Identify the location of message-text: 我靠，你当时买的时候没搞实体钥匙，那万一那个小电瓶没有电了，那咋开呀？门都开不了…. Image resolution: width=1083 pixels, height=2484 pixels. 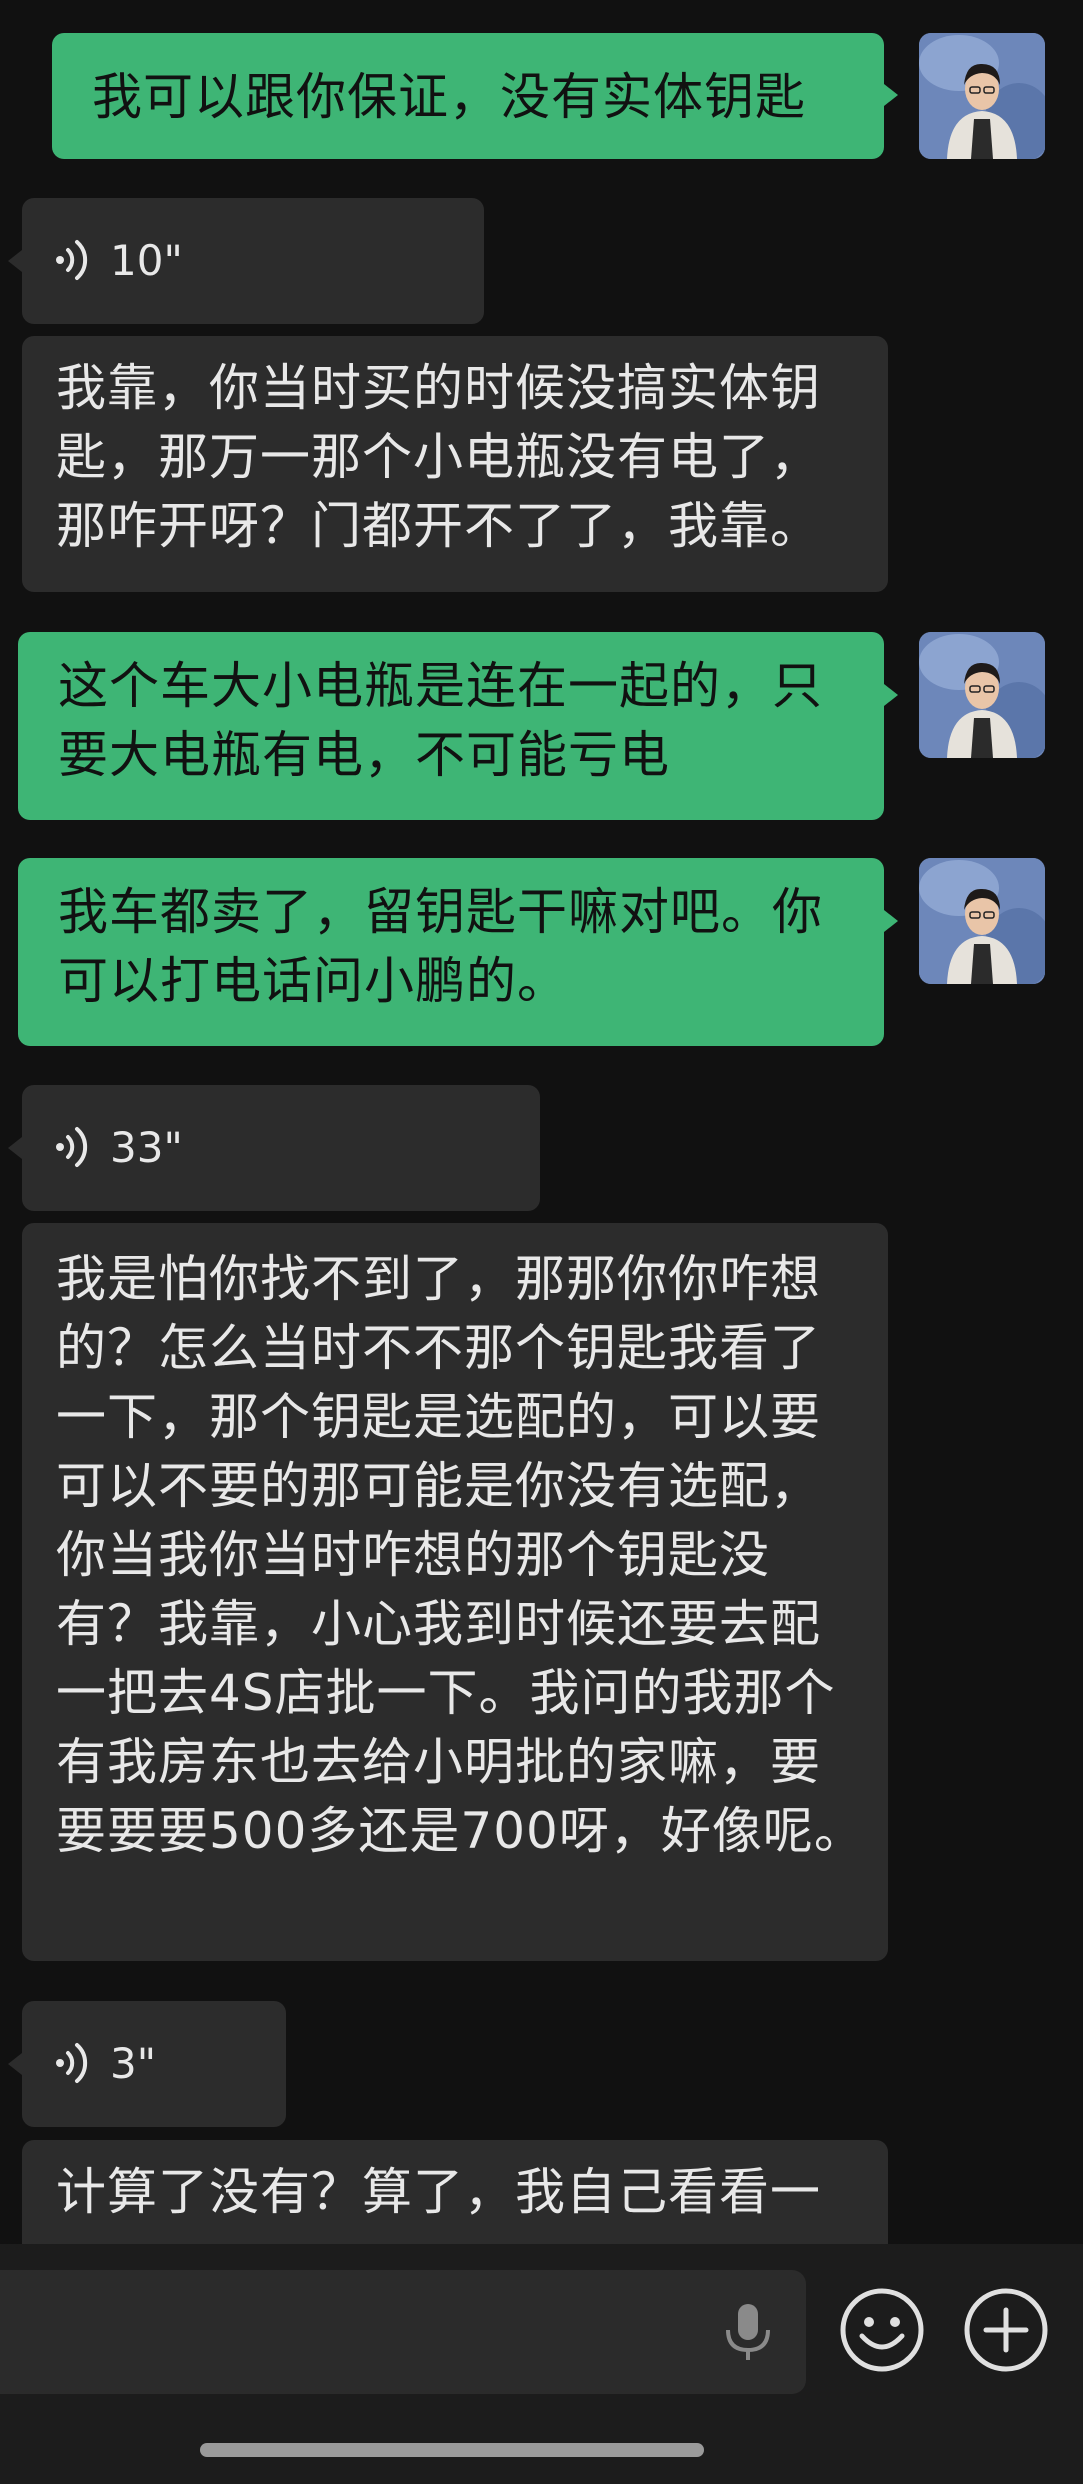
(438, 457).